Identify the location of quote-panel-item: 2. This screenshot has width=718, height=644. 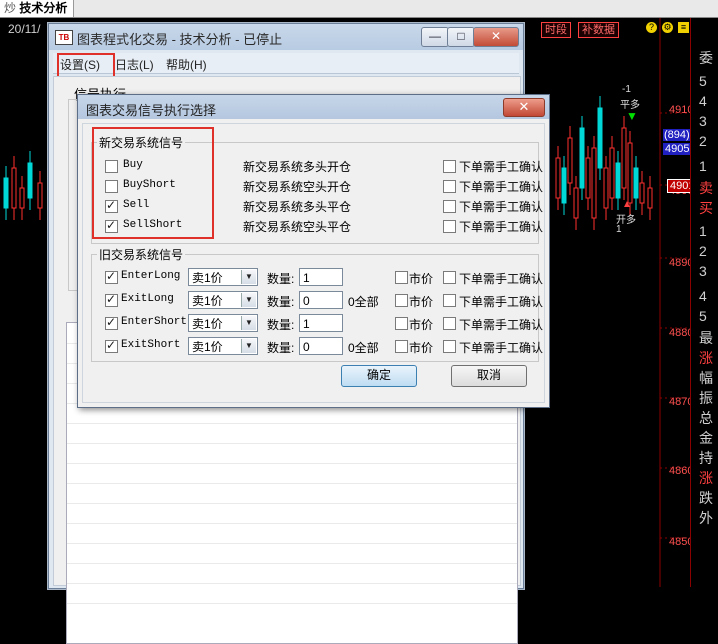
(703, 141).